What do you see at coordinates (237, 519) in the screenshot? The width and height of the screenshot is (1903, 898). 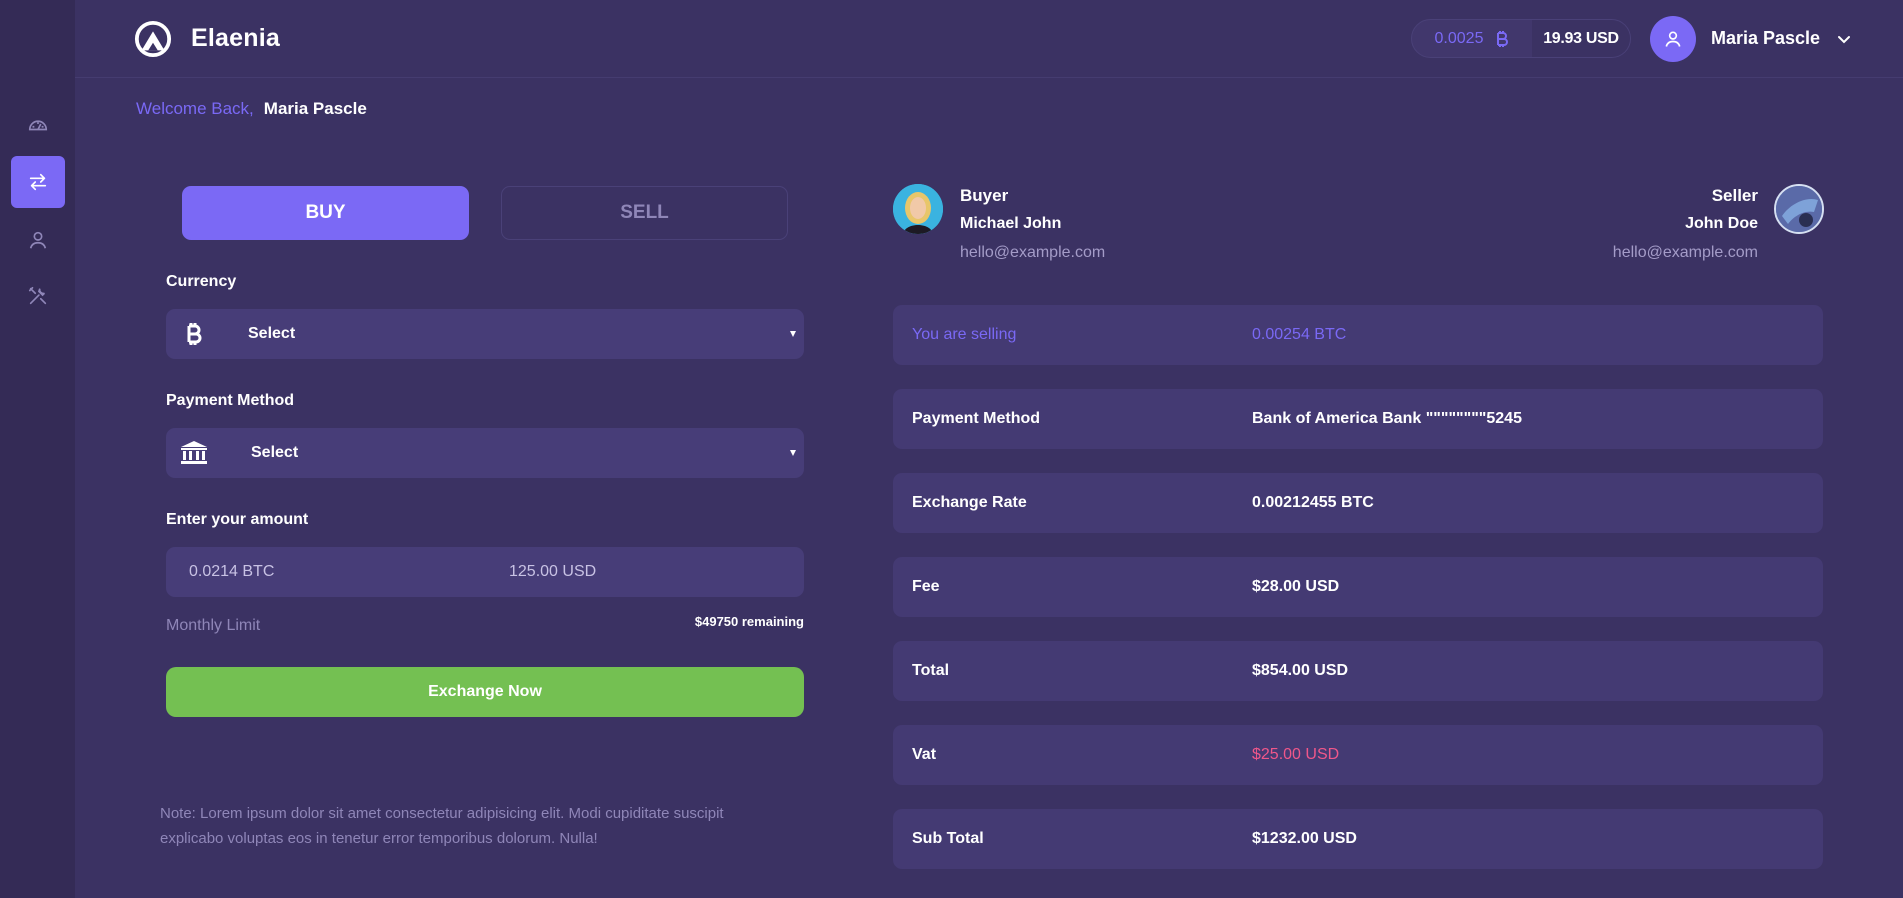 I see `amount-label: Enter your amount` at bounding box center [237, 519].